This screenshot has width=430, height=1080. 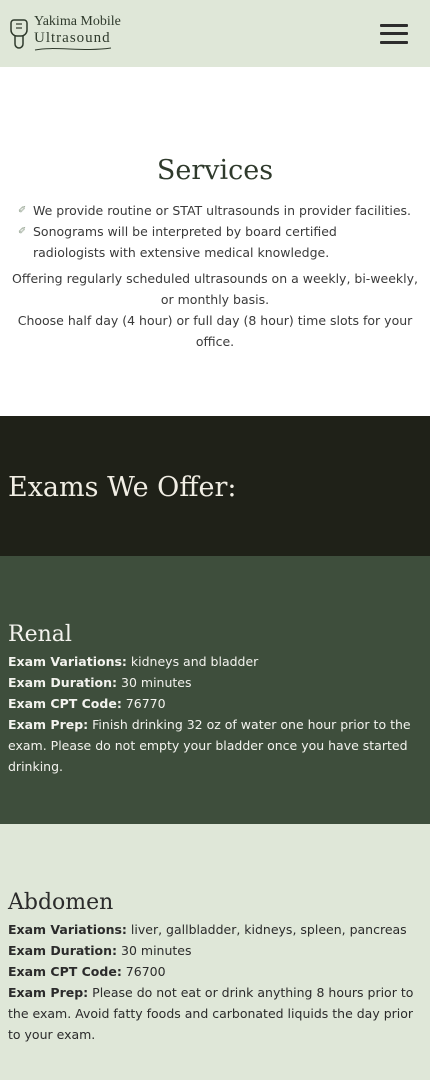 I want to click on services-title: Services, so click(x=215, y=170).